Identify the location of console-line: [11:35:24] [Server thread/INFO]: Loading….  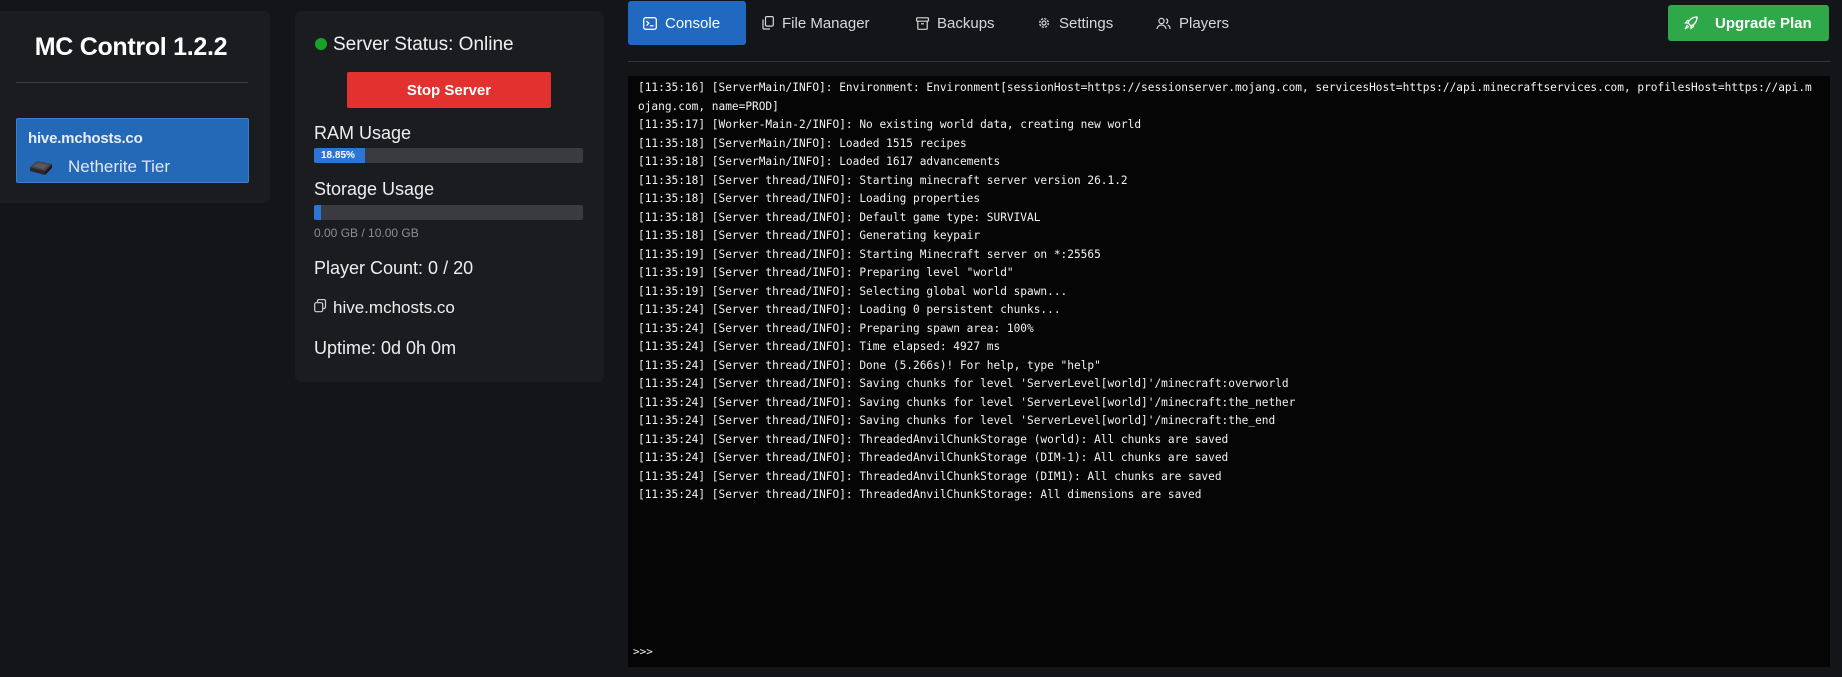
(849, 309).